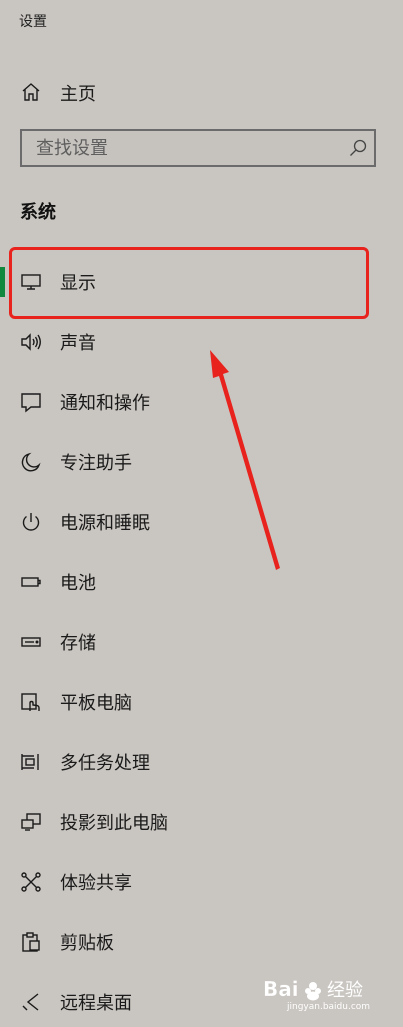 Image resolution: width=403 pixels, height=1027 pixels. What do you see at coordinates (78, 343) in the screenshot?
I see `nav-item-label: 声音` at bounding box center [78, 343].